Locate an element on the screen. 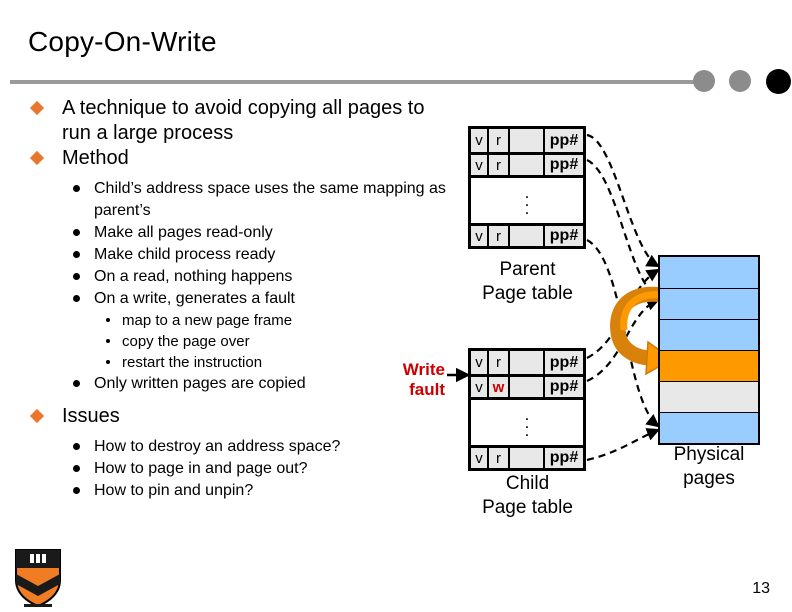 This screenshot has width=792, height=612. table-row-write-fault: v w pp# is located at coordinates (527, 385).